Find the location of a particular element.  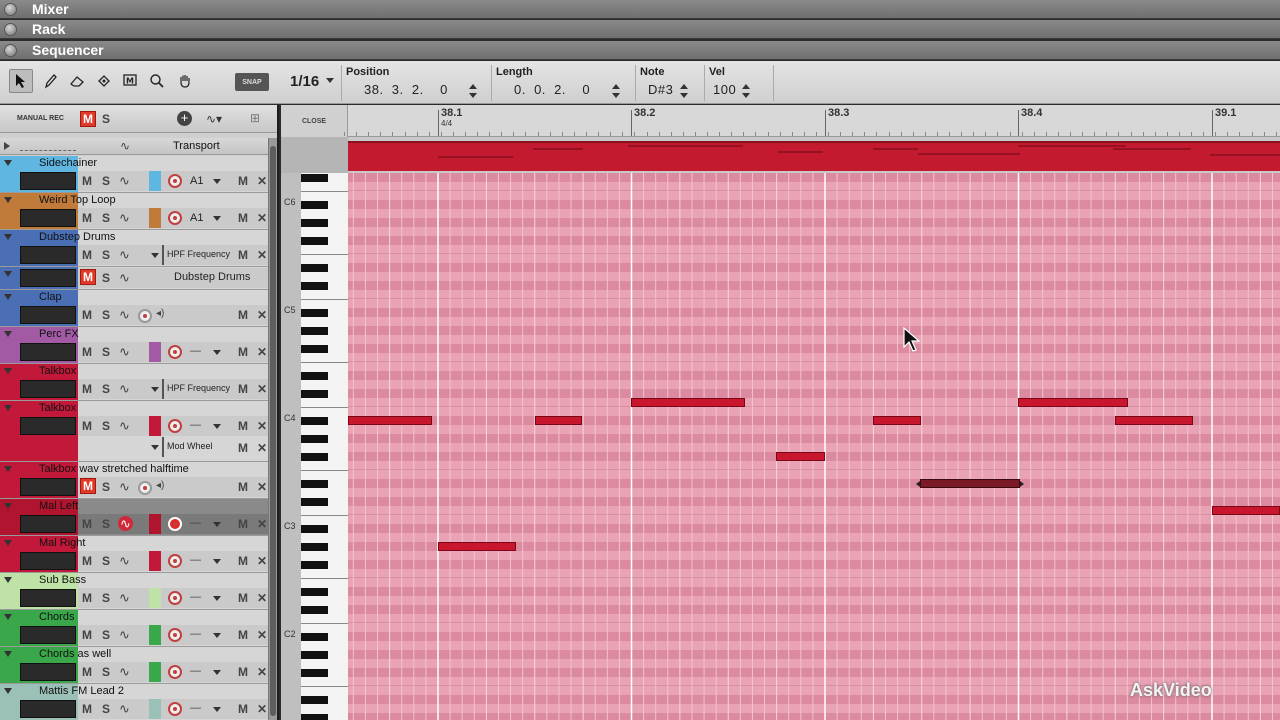

track-row: Chords M S ∿ — M ✕ is located at coordinates (134, 628).